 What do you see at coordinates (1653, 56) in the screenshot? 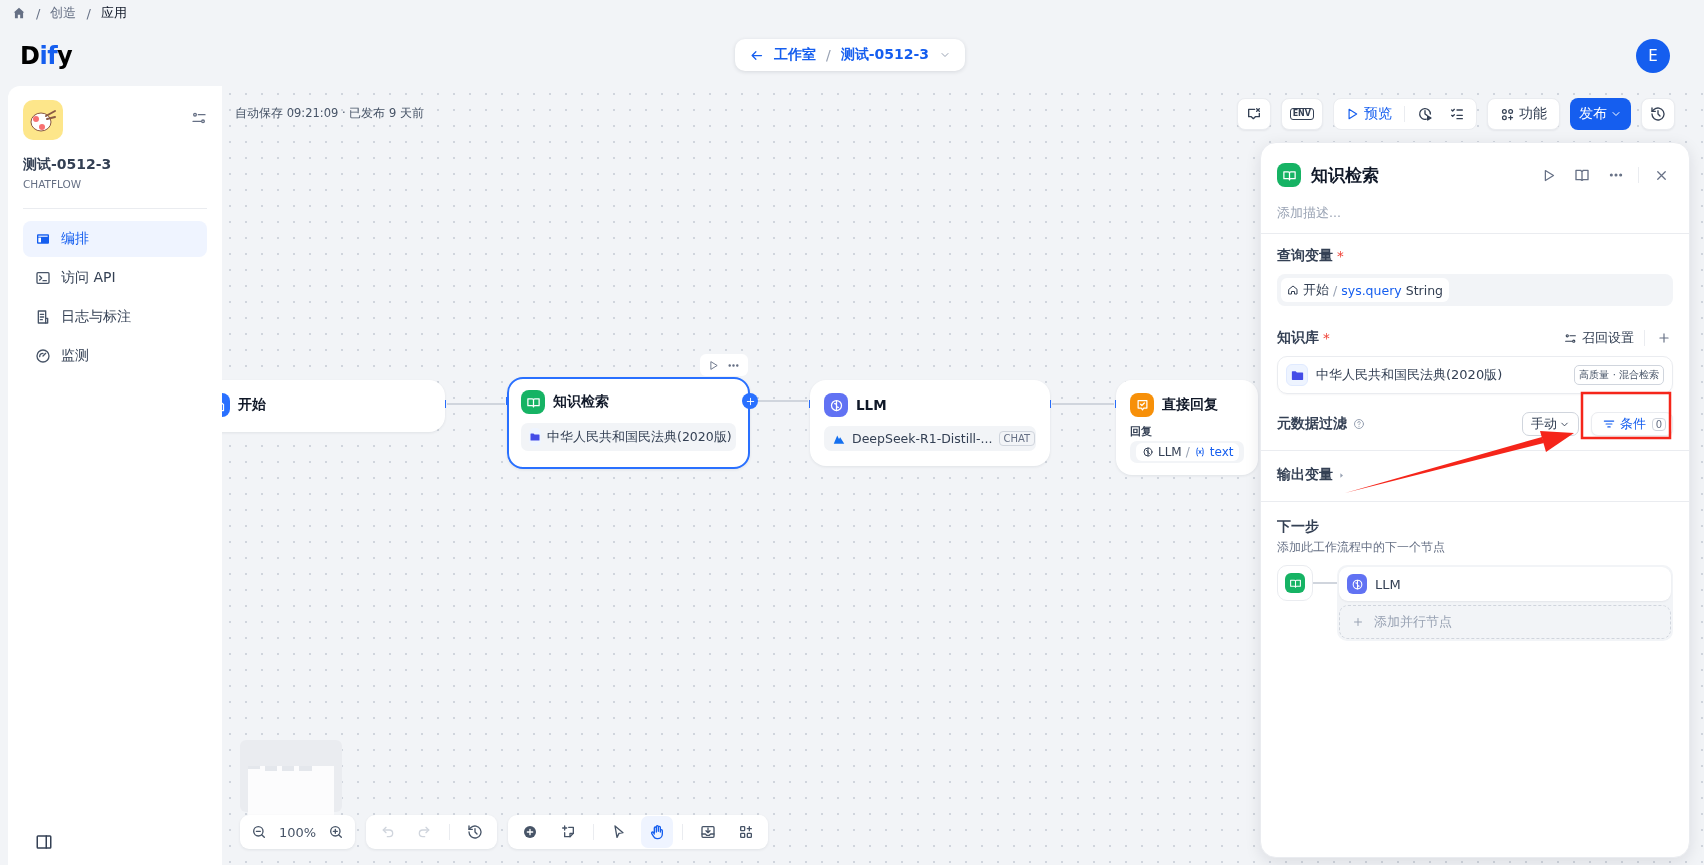
I see `avatar: E` at bounding box center [1653, 56].